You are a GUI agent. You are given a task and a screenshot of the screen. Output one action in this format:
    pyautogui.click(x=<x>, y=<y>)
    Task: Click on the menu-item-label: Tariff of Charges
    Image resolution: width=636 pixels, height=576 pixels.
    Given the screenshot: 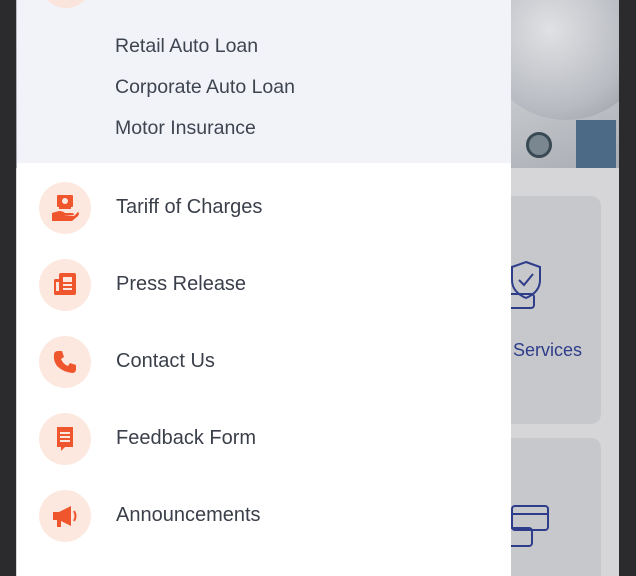 What is the action you would take?
    pyautogui.click(x=189, y=207)
    